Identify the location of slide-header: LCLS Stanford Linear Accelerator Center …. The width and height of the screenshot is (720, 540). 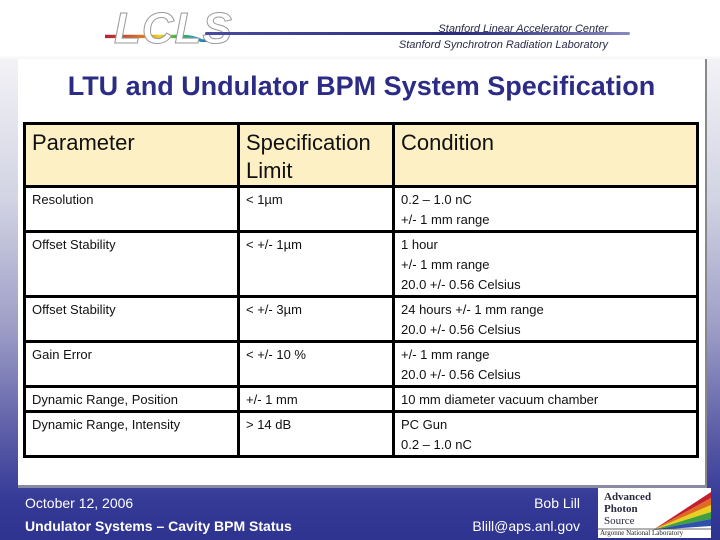
(360, 27).